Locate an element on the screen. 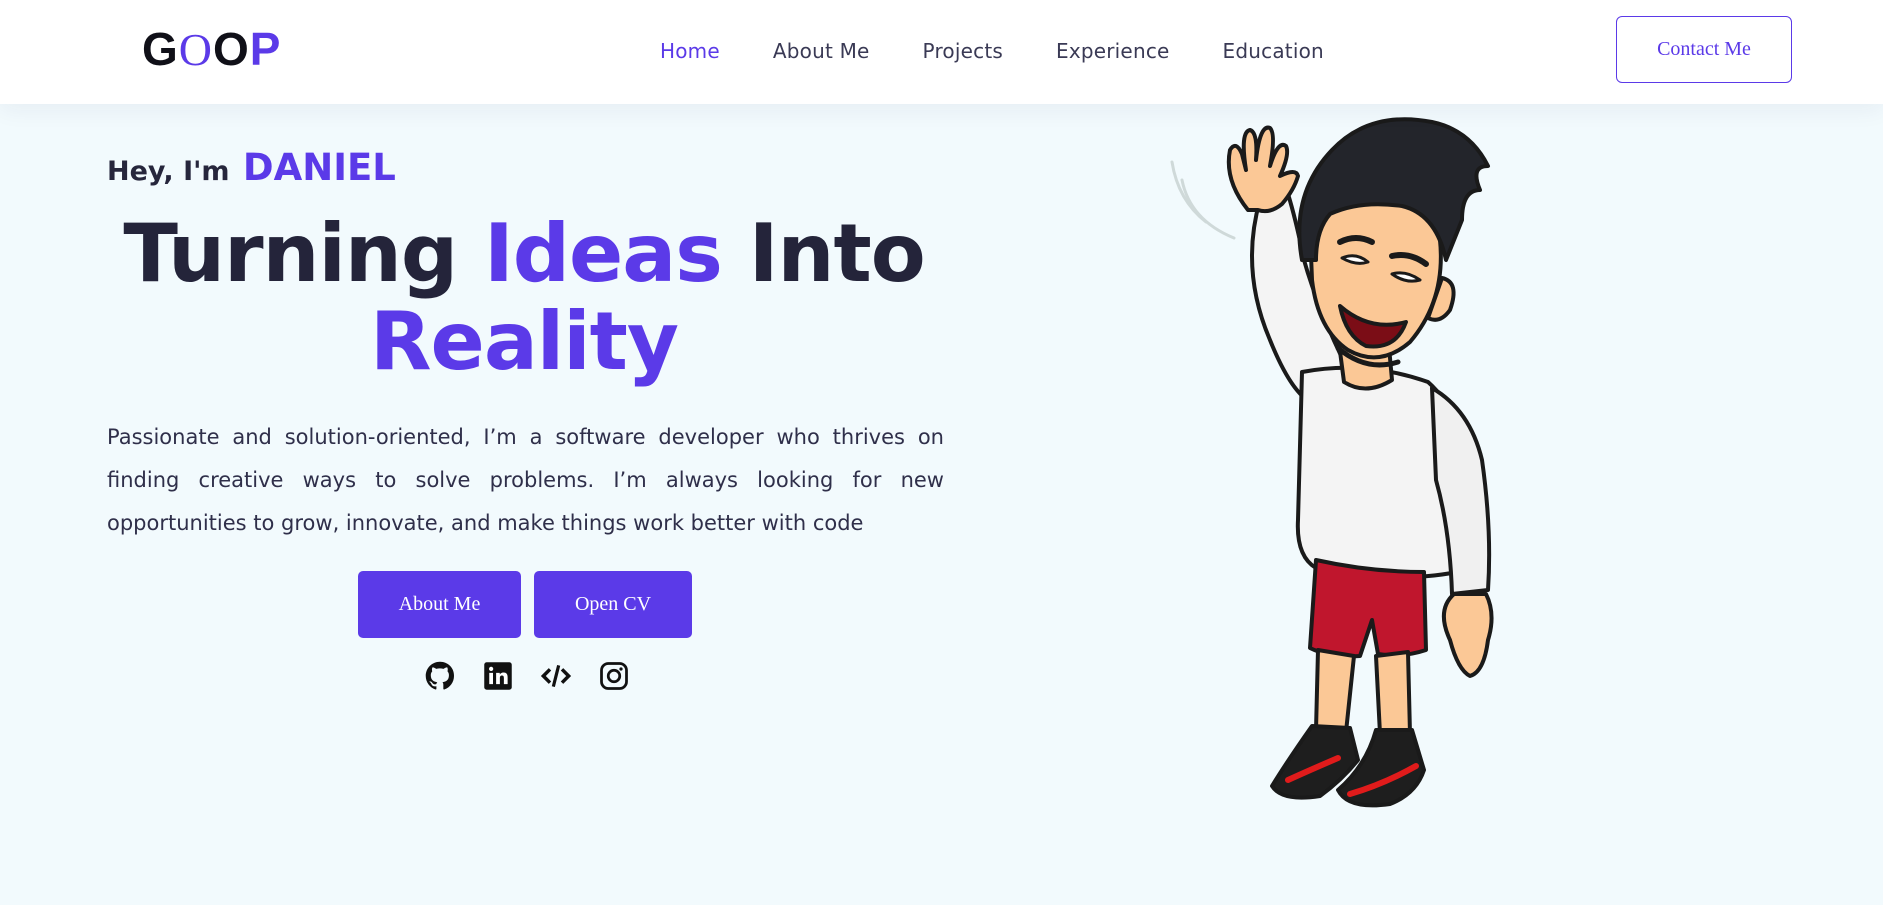 Image resolution: width=1883 pixels, height=905 pixels. hero-headline: Turning Ideas Into Reality is located at coordinates (524, 298).